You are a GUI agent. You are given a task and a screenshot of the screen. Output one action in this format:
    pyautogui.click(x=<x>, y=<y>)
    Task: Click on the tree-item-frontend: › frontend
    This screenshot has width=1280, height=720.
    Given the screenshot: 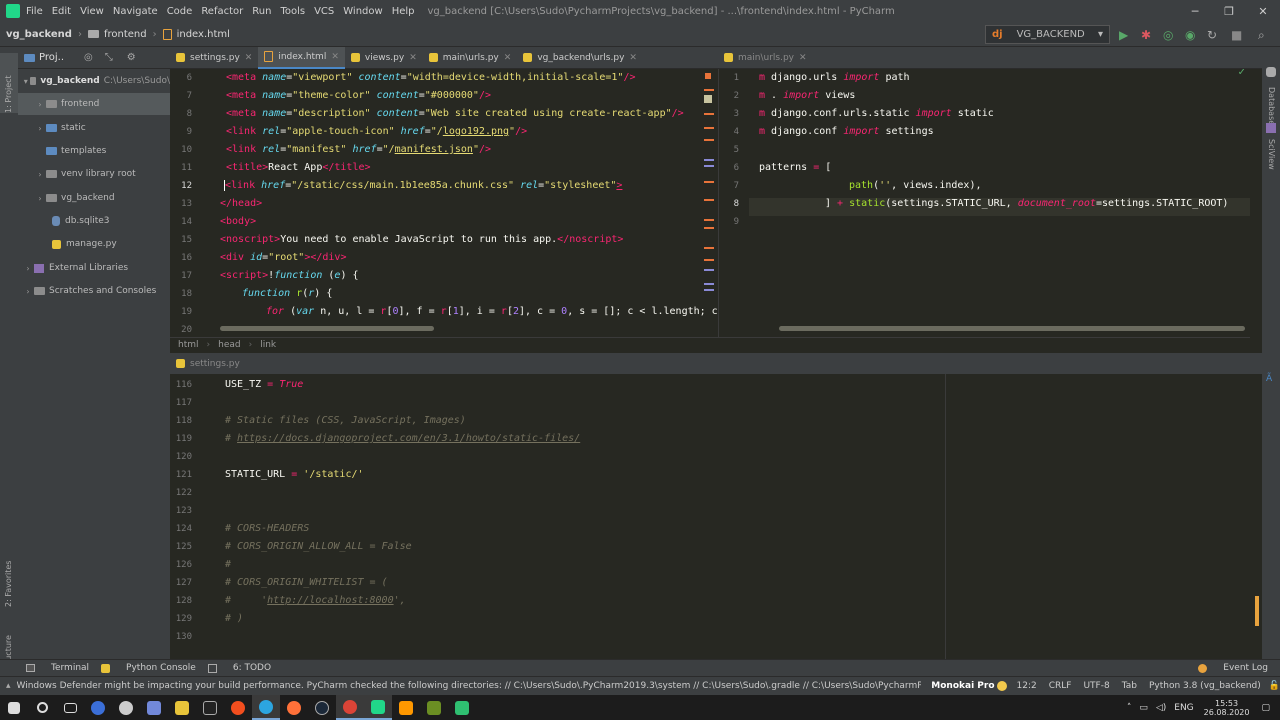 What is the action you would take?
    pyautogui.click(x=94, y=104)
    